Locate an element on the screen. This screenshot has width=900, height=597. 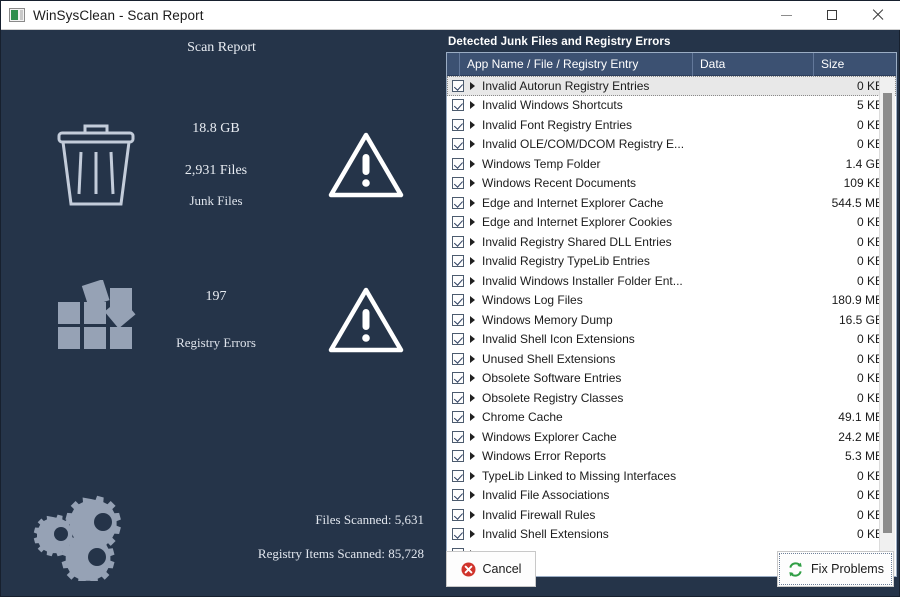
column-header-app-name: App Name / File / Registry Entry is located at coordinates (575, 64).